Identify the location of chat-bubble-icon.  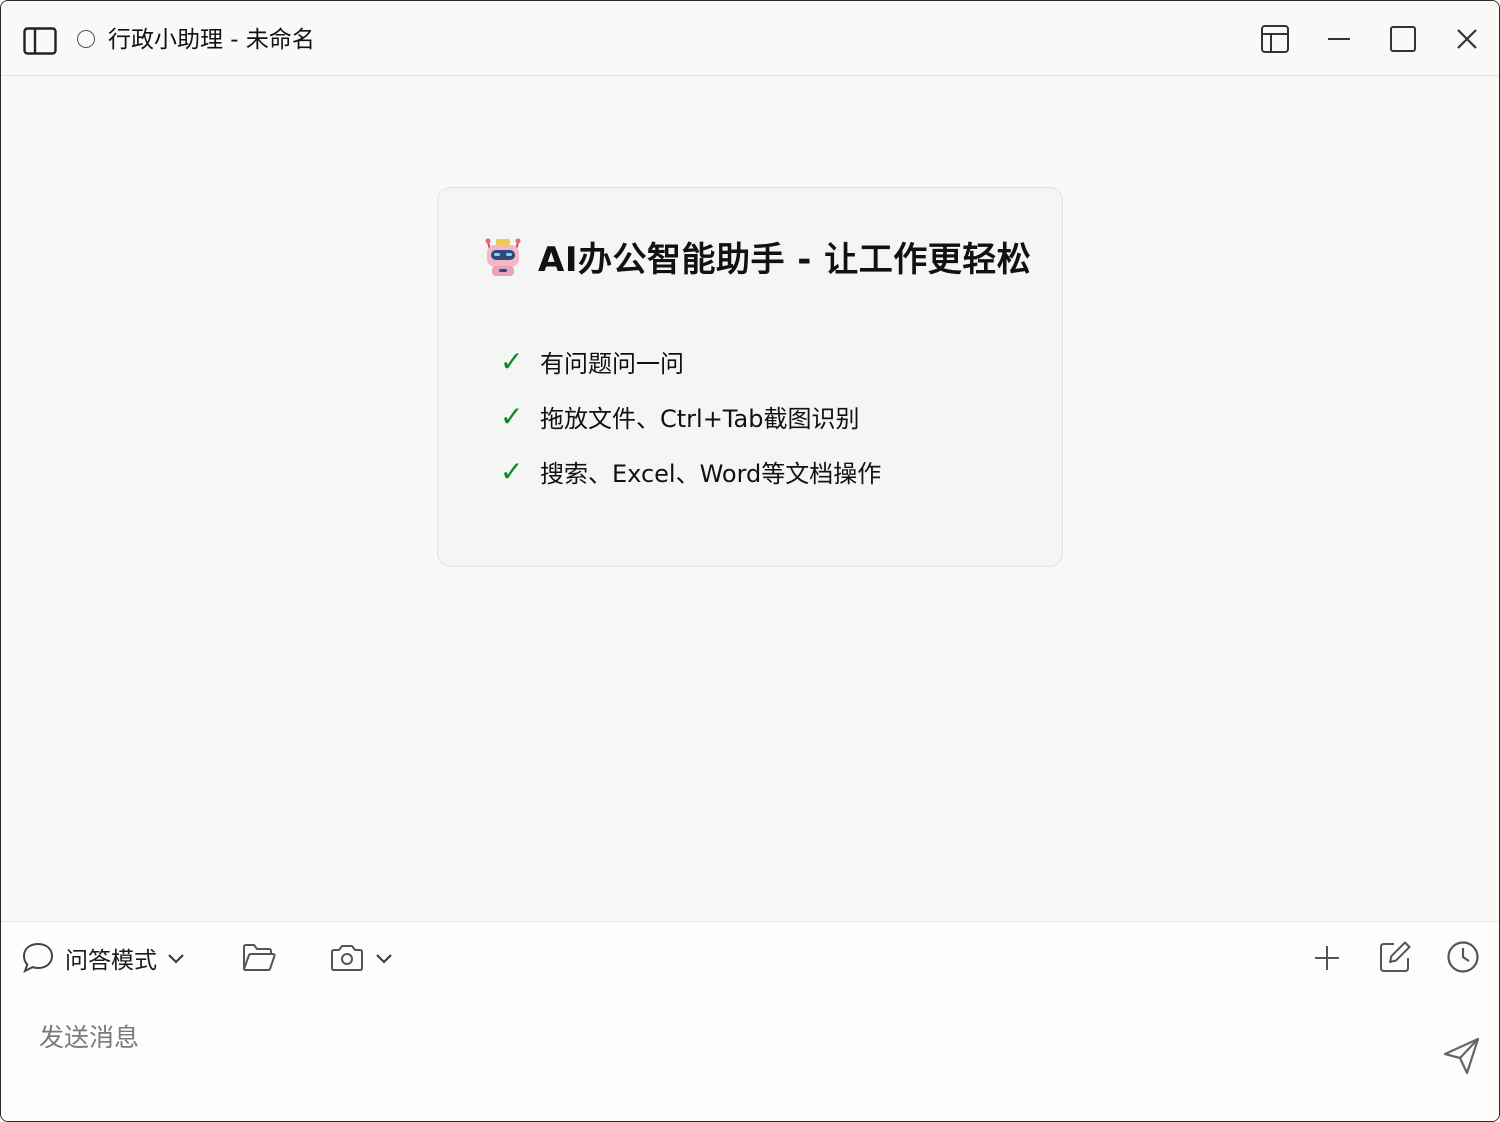
(38, 958).